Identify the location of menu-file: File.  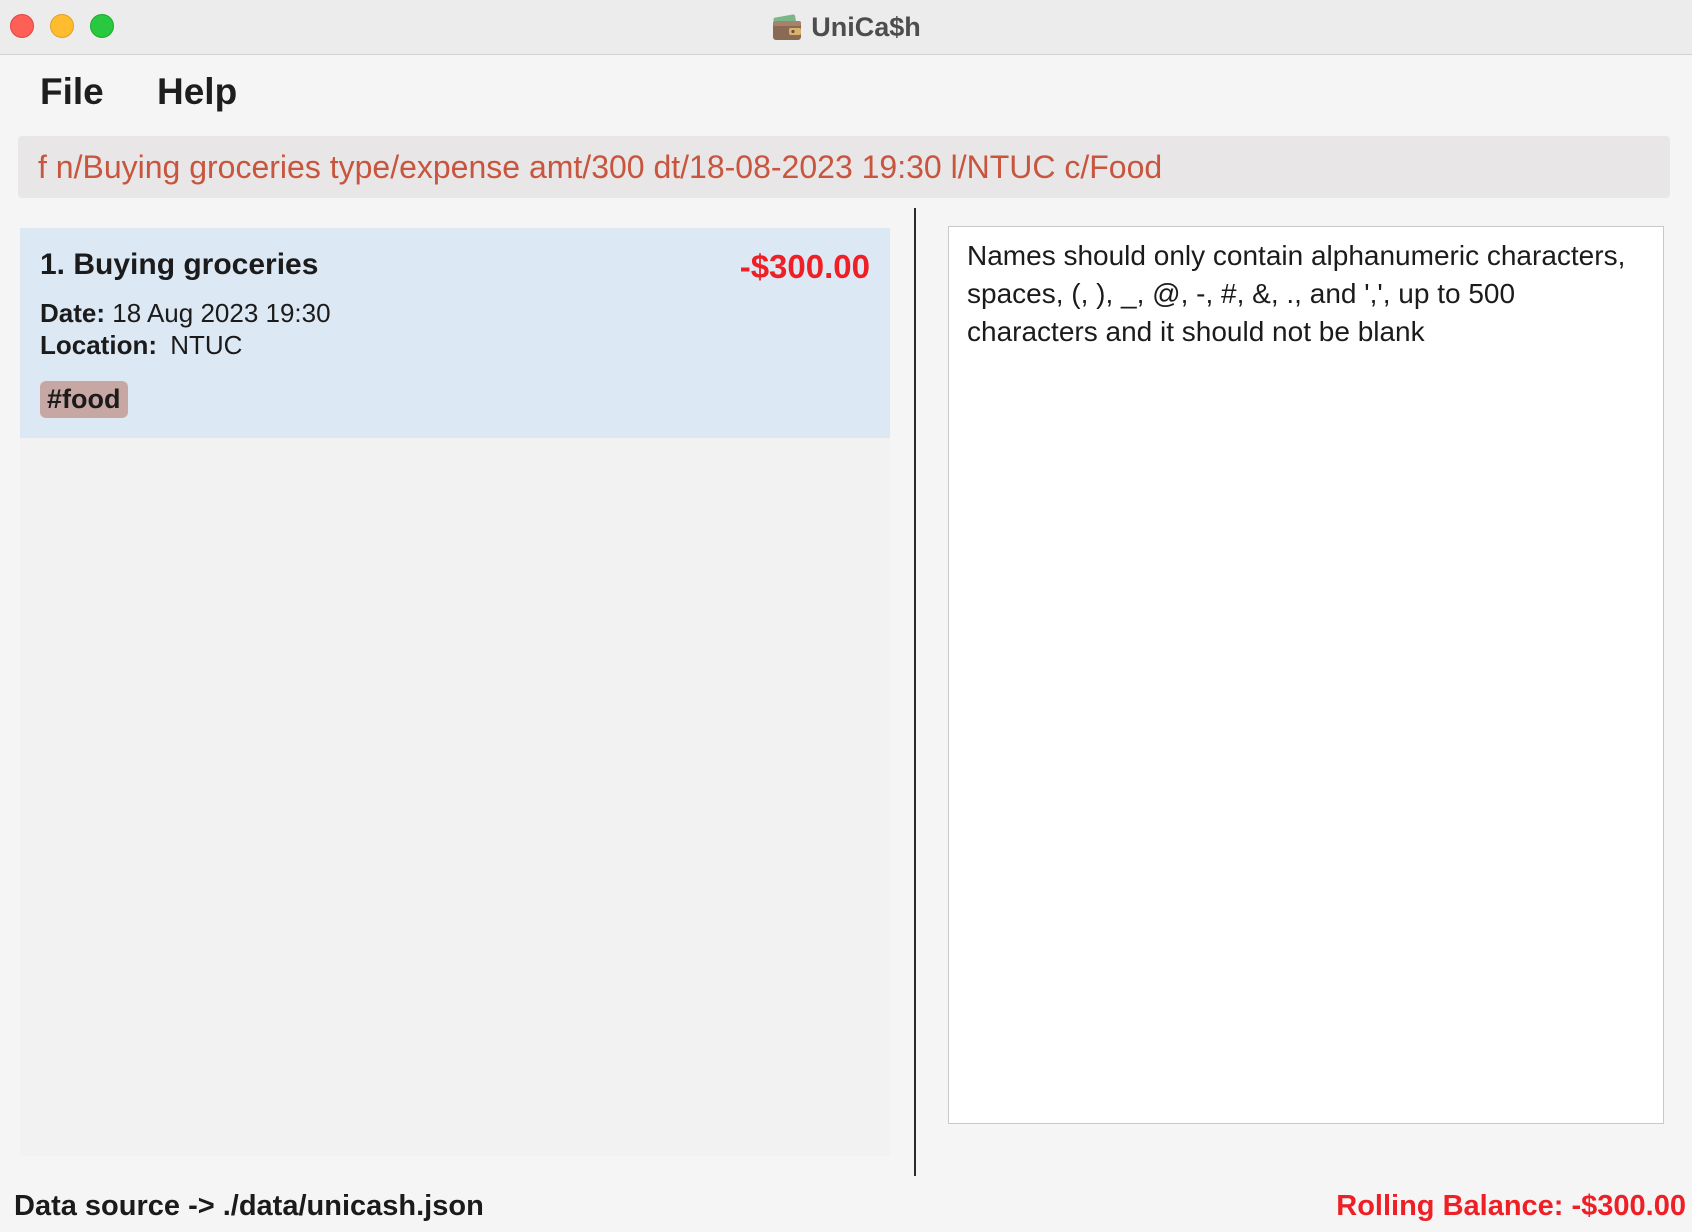
(72, 92).